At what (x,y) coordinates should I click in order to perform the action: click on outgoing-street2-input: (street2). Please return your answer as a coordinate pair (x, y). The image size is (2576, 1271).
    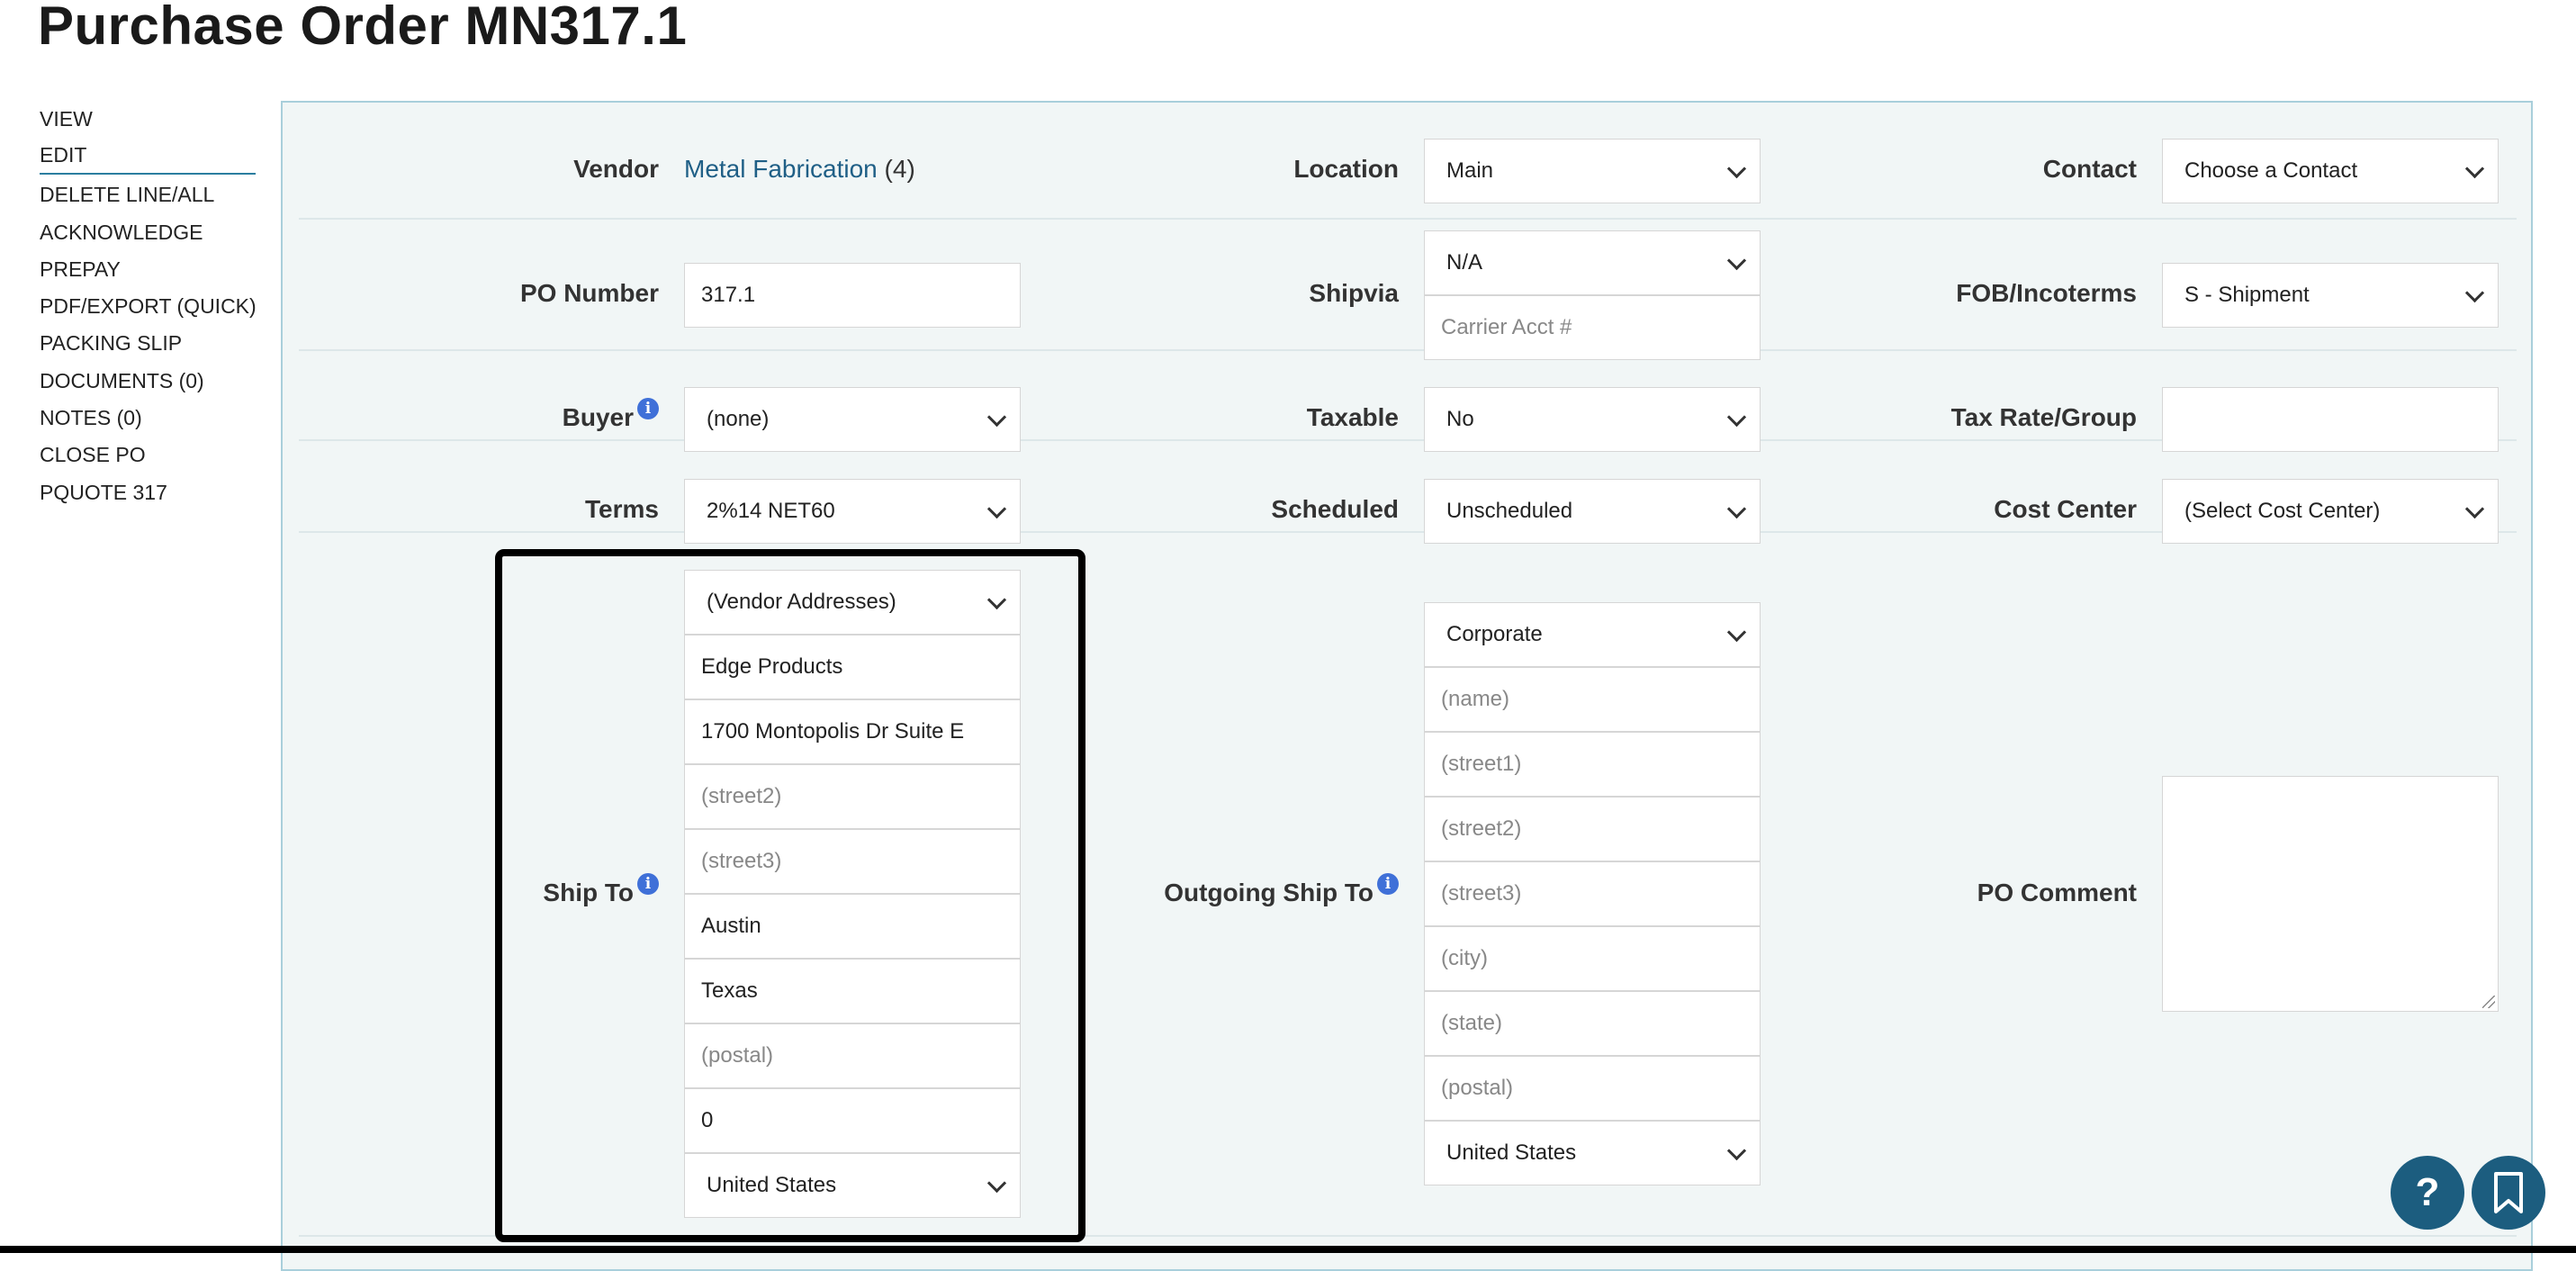
    Looking at the image, I should click on (1592, 829).